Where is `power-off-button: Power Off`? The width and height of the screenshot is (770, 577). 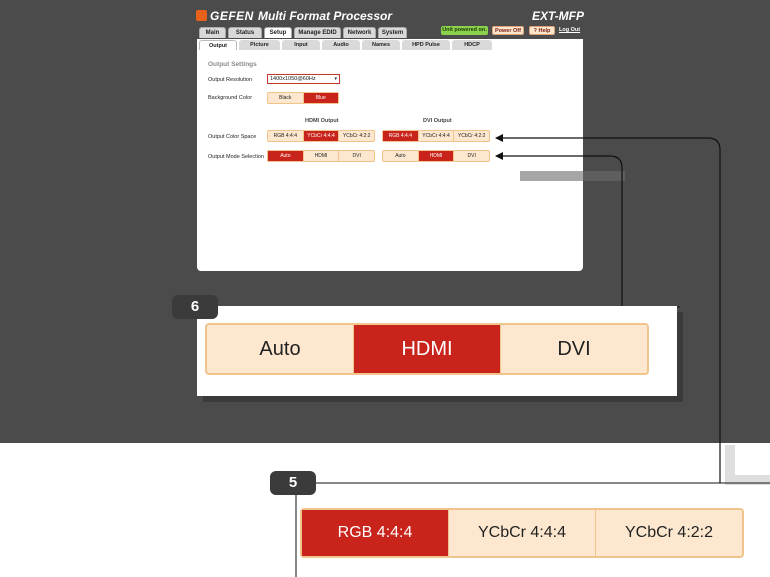
power-off-button: Power Off is located at coordinates (508, 30).